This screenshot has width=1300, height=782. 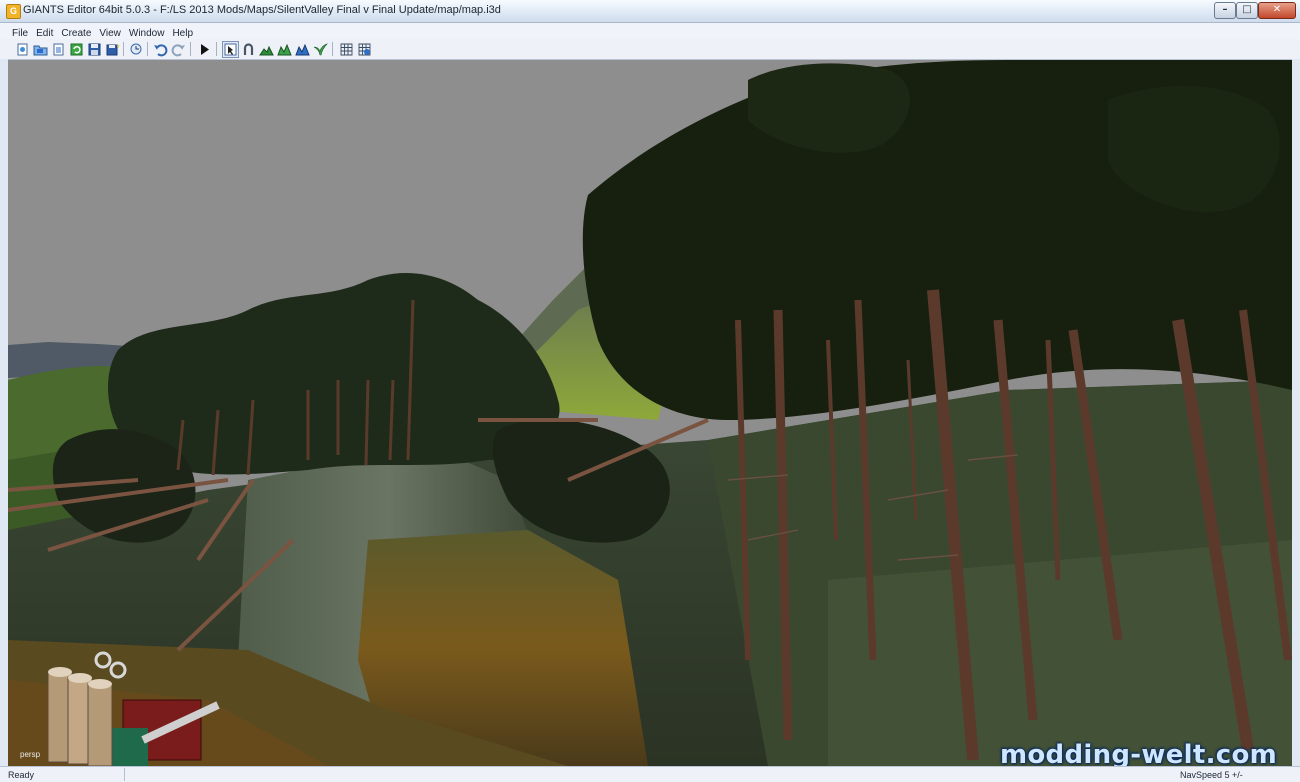 I want to click on play-icon, so click(x=204, y=49).